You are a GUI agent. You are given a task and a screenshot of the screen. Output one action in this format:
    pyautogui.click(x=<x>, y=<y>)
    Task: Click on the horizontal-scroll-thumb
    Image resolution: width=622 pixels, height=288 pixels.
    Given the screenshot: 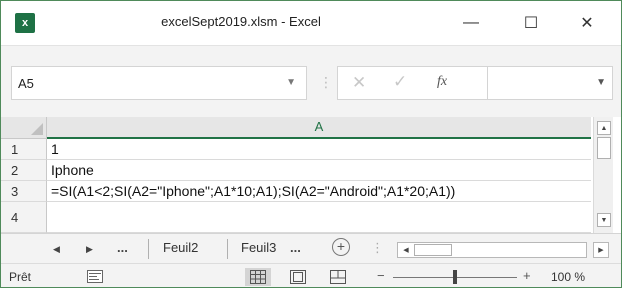 What is the action you would take?
    pyautogui.click(x=433, y=250)
    